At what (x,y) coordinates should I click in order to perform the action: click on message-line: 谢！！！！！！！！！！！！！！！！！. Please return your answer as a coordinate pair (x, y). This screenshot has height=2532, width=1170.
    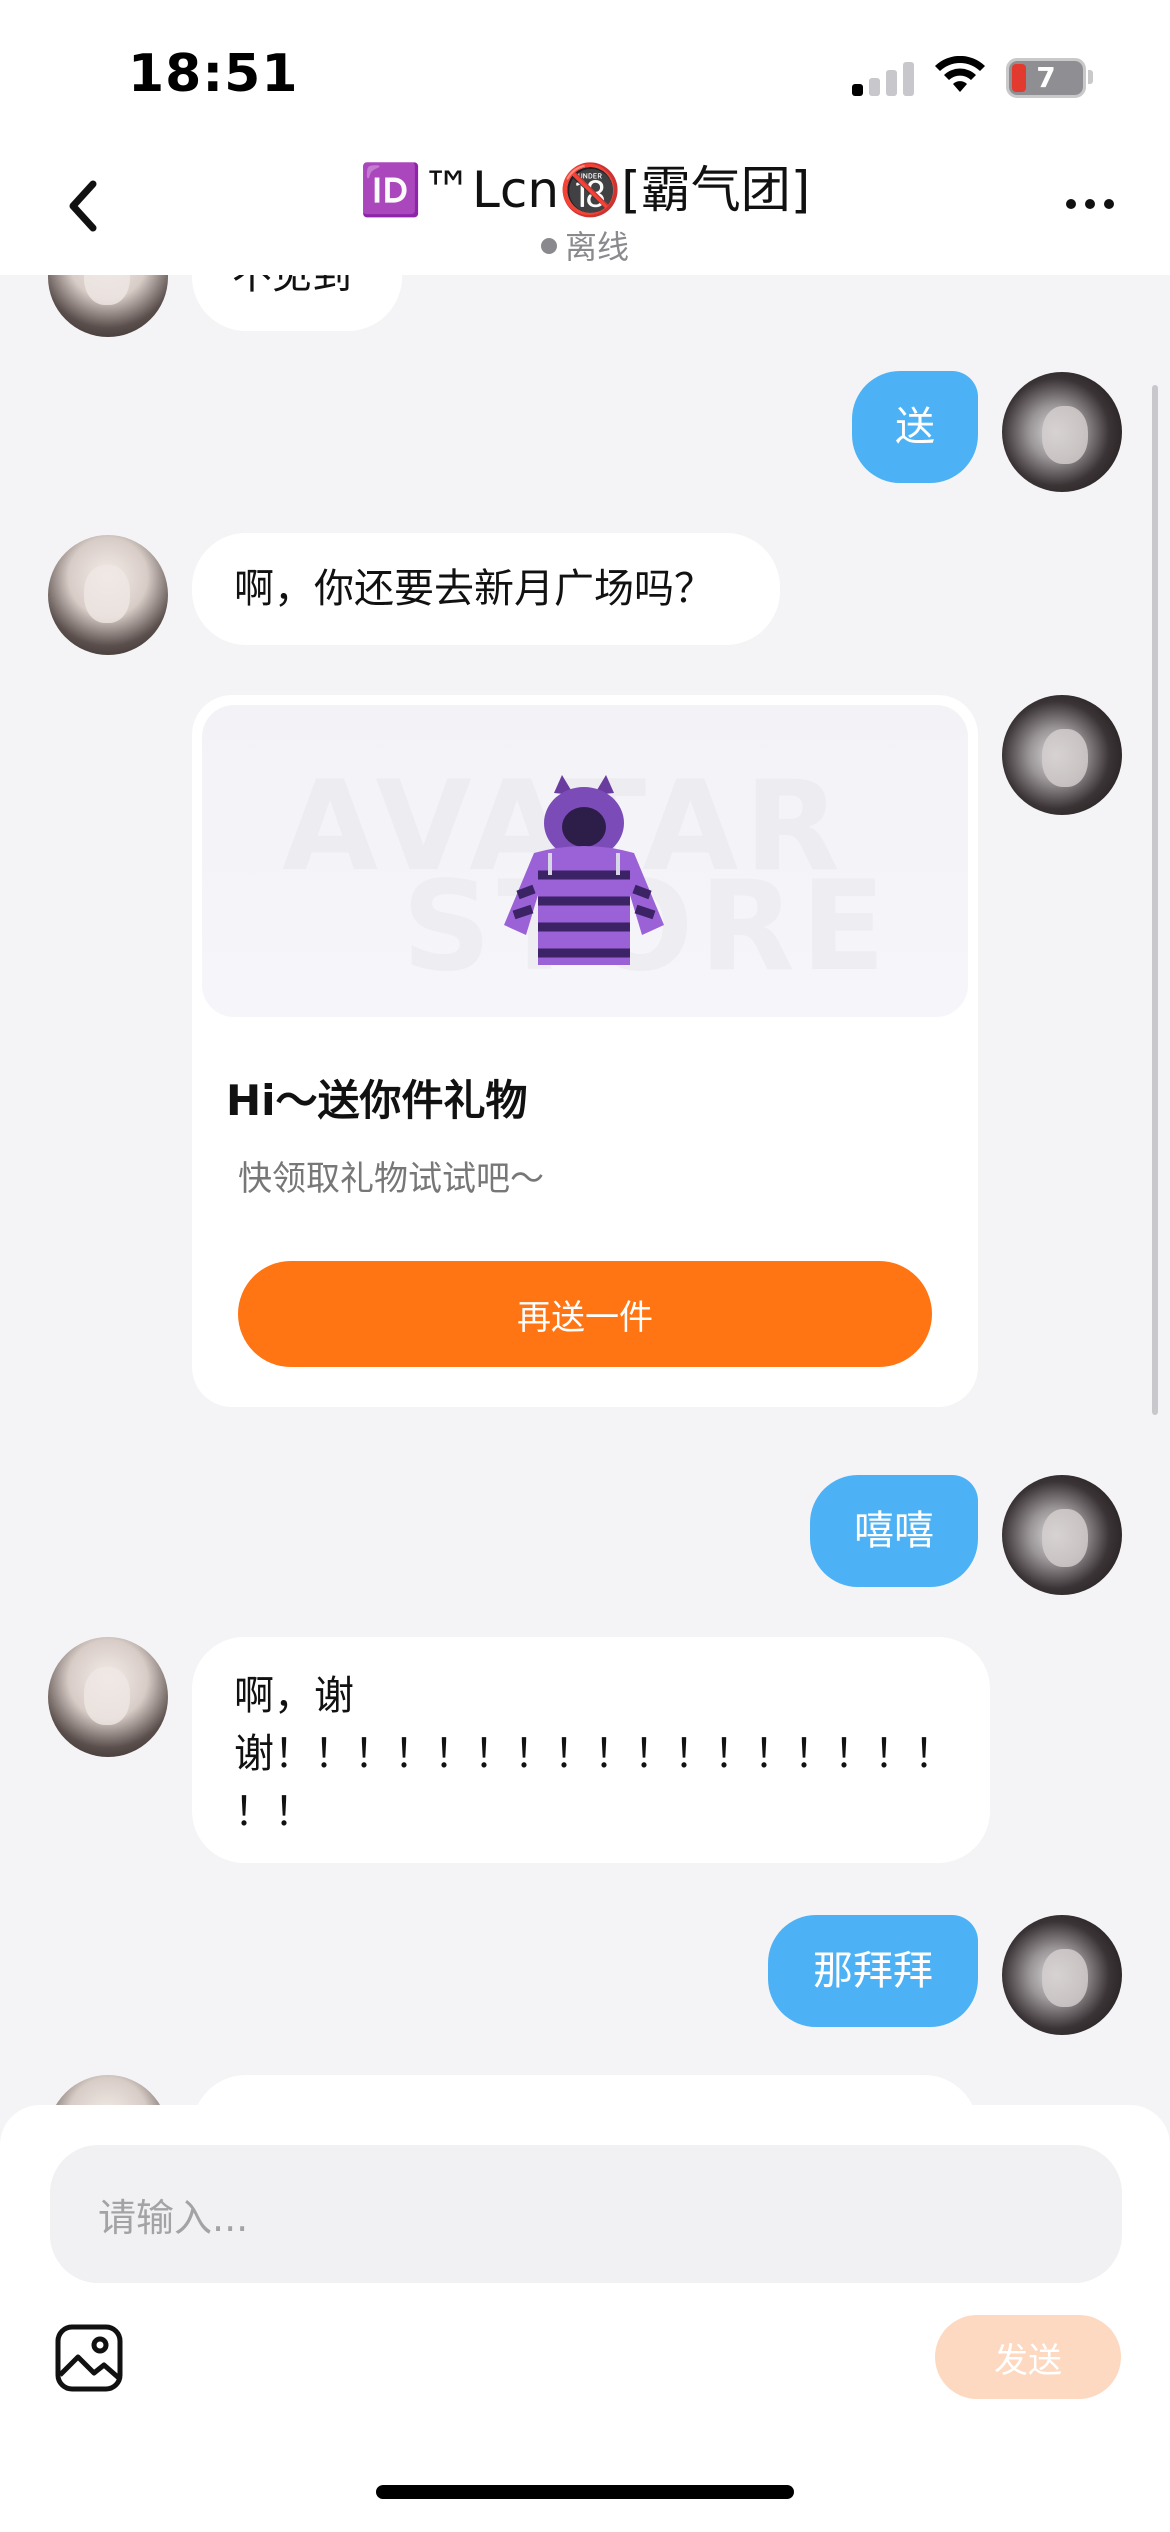
    Looking at the image, I should click on (594, 1754).